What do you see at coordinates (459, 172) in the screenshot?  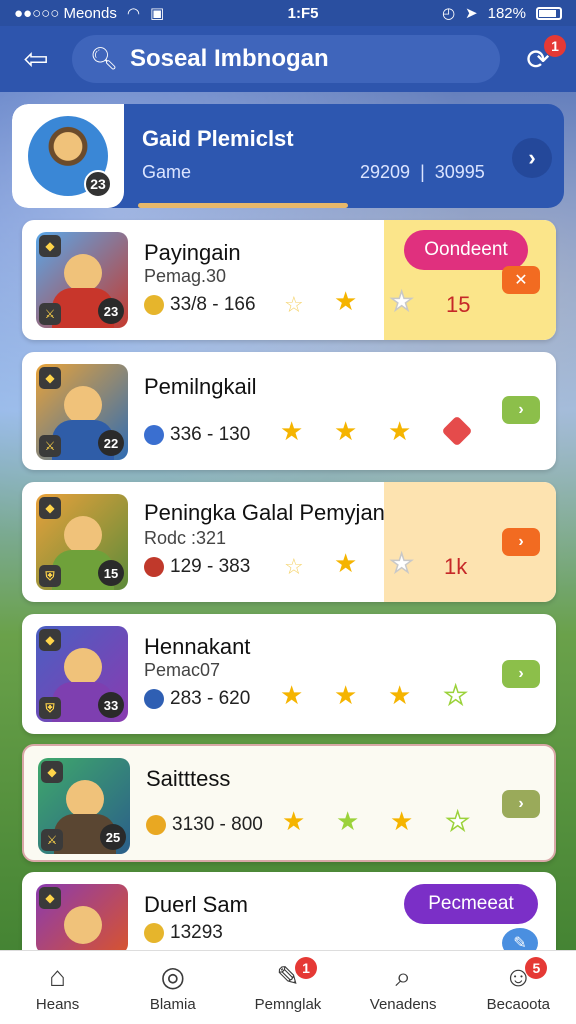 I see `profile-stat-2: 30995` at bounding box center [459, 172].